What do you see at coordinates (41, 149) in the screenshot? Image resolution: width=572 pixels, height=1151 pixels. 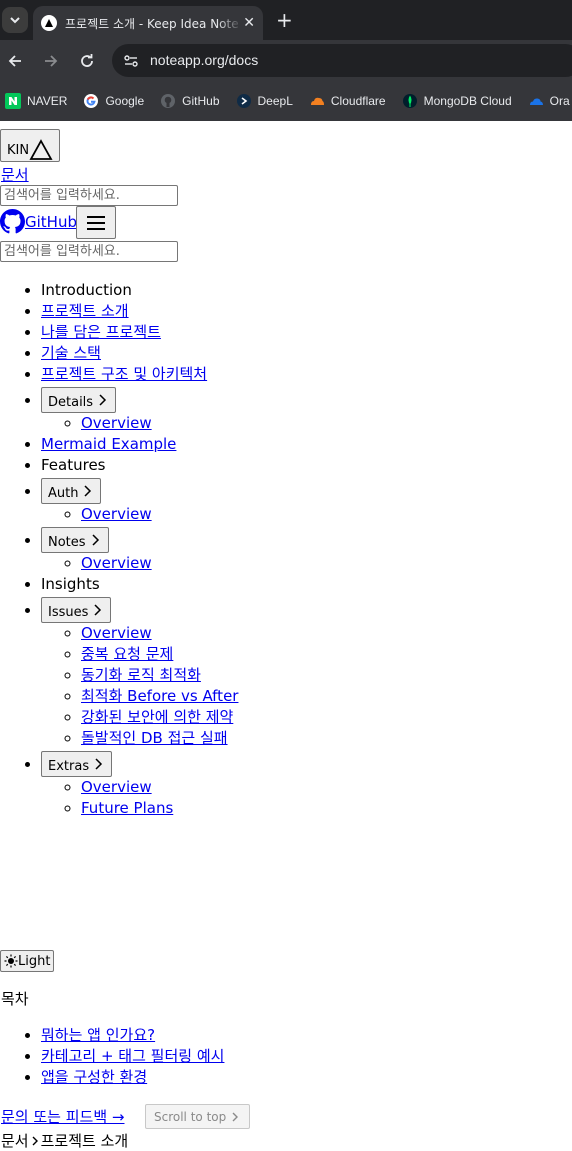 I see `triangle-logo-icon` at bounding box center [41, 149].